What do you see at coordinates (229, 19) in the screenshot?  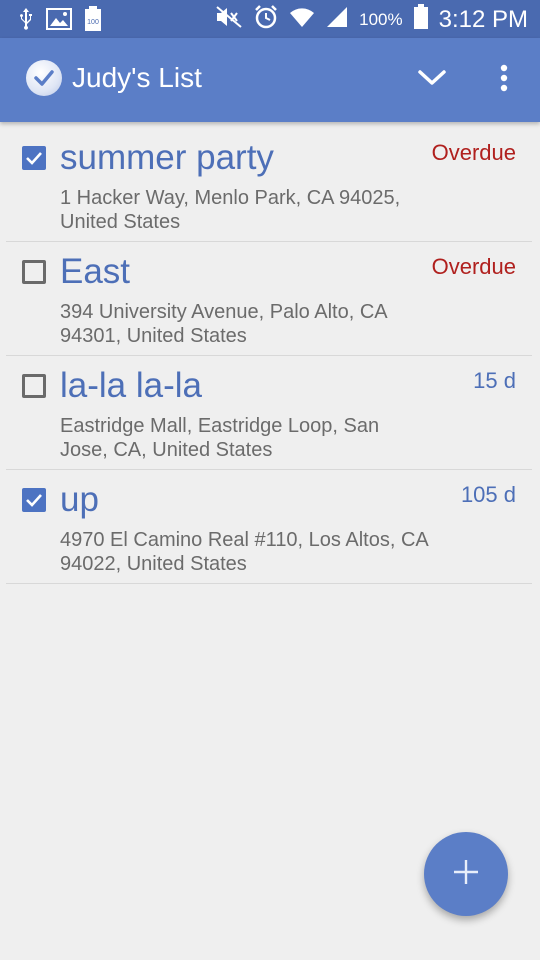 I see `mute-icon` at bounding box center [229, 19].